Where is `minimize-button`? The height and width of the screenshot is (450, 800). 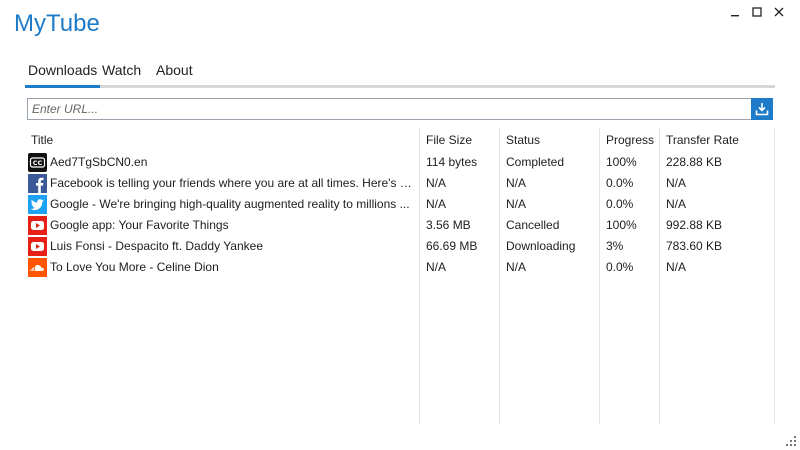
minimize-button is located at coordinates (735, 12).